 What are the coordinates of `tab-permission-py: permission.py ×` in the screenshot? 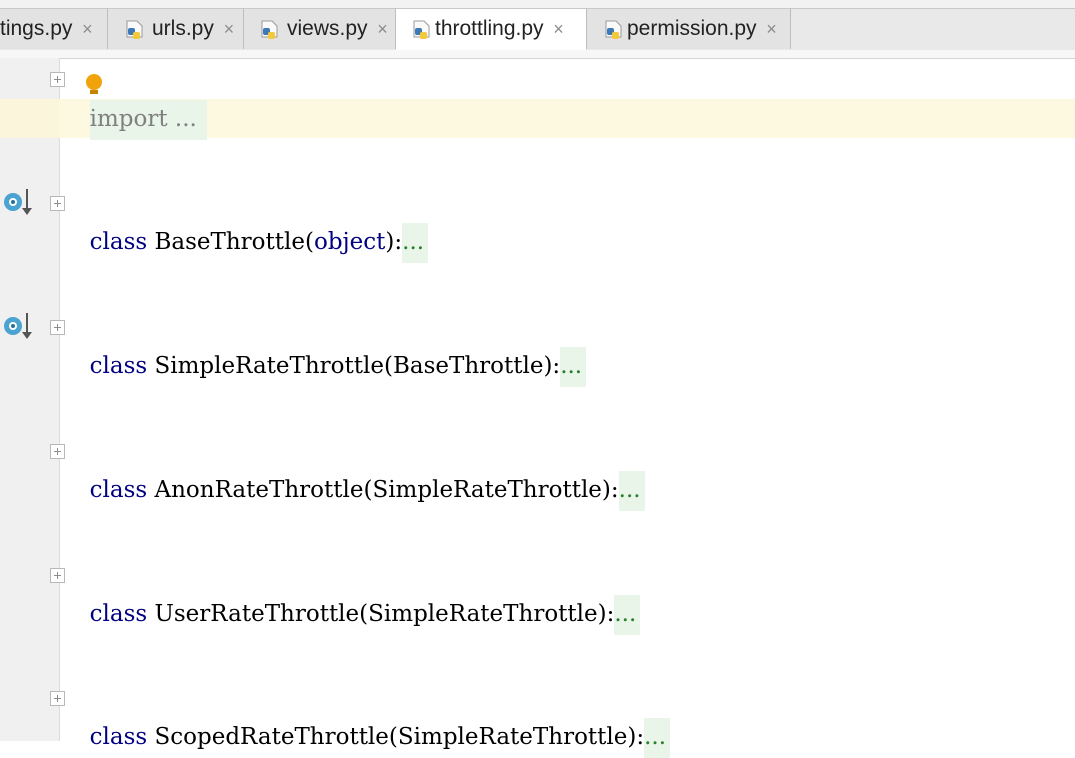 It's located at (689, 28).